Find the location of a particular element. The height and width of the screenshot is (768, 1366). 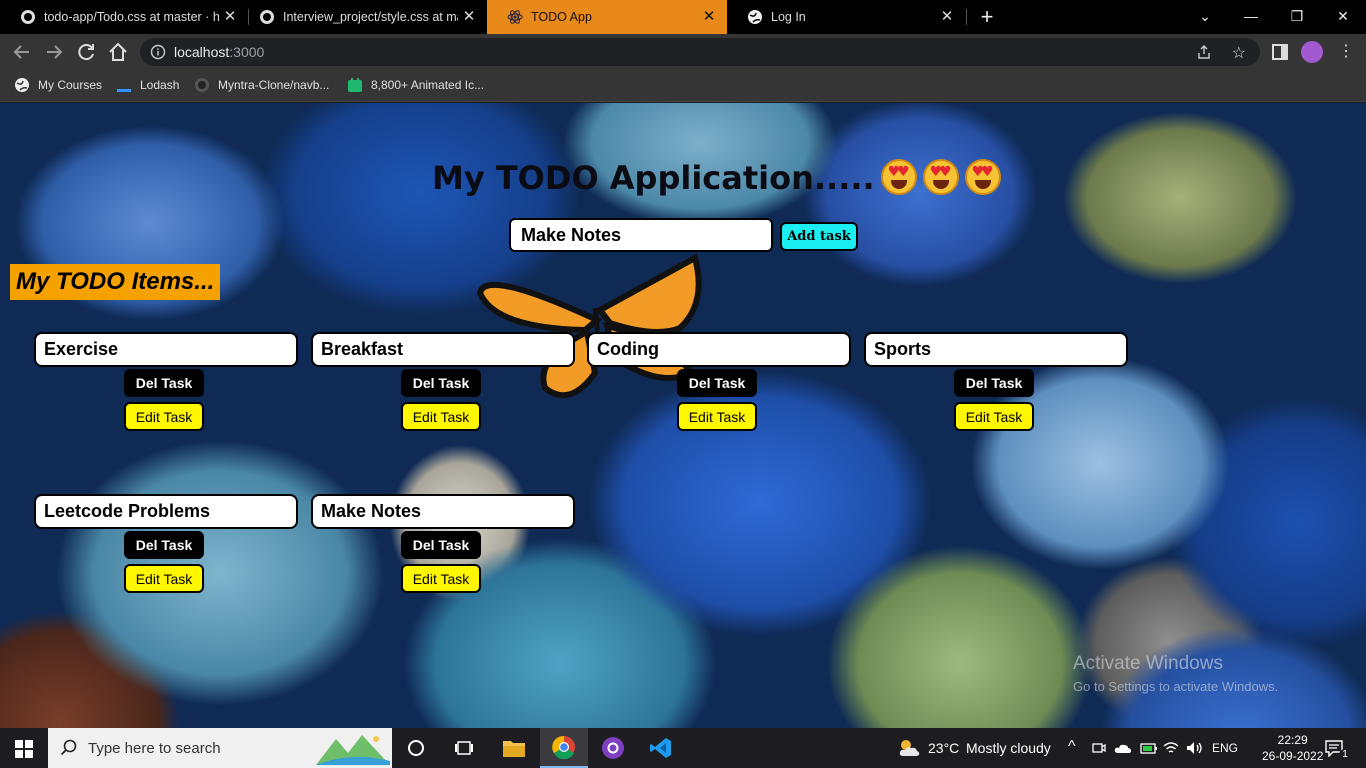

url-text: localhost:3000 is located at coordinates (219, 52).